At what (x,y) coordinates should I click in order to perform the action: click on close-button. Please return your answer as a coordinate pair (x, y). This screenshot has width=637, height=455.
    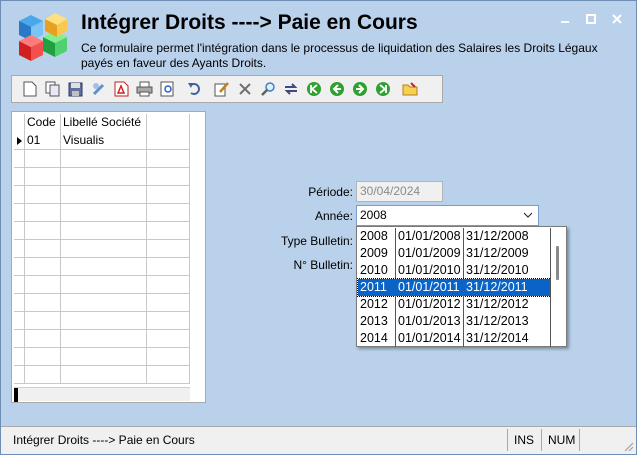
    Looking at the image, I should click on (617, 19).